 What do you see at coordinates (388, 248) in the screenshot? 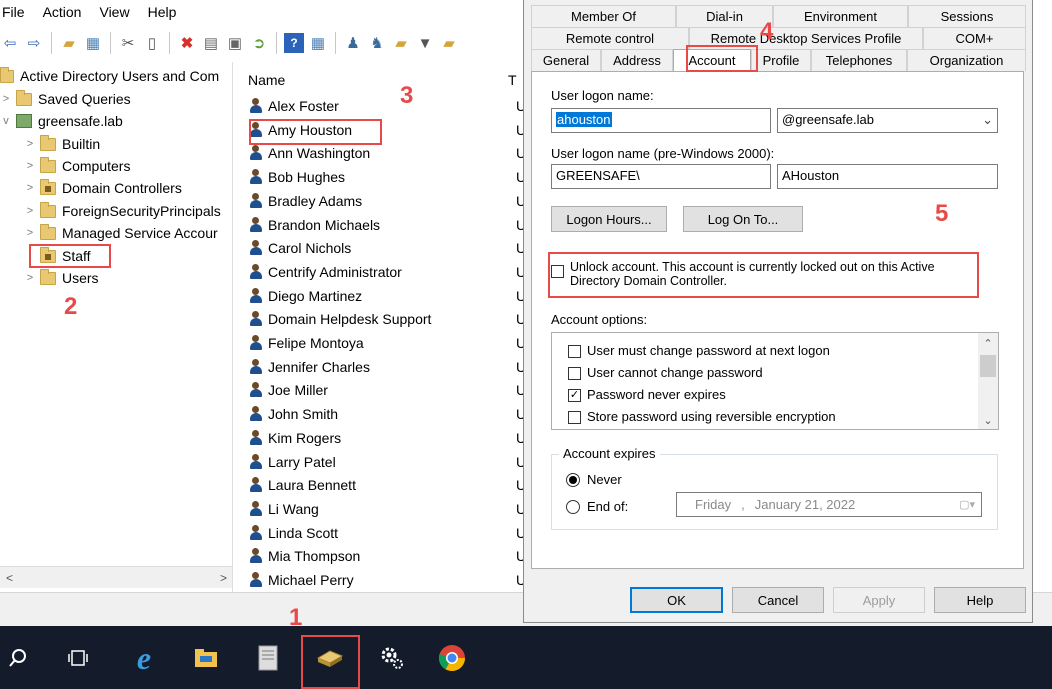
I see `user-row: Carol Nichols U` at bounding box center [388, 248].